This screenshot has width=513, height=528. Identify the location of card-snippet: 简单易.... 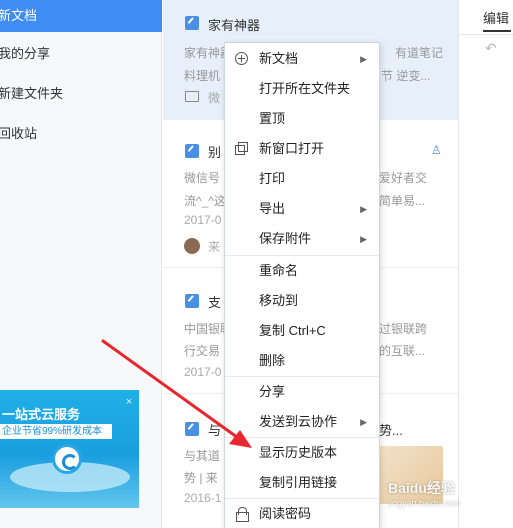
(402, 201).